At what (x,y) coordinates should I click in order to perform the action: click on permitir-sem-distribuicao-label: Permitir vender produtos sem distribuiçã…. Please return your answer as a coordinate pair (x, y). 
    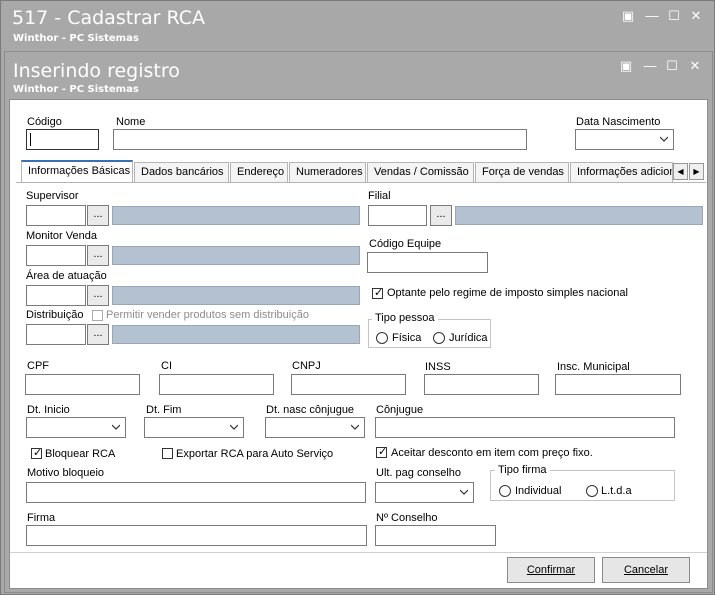
    Looking at the image, I should click on (207, 315).